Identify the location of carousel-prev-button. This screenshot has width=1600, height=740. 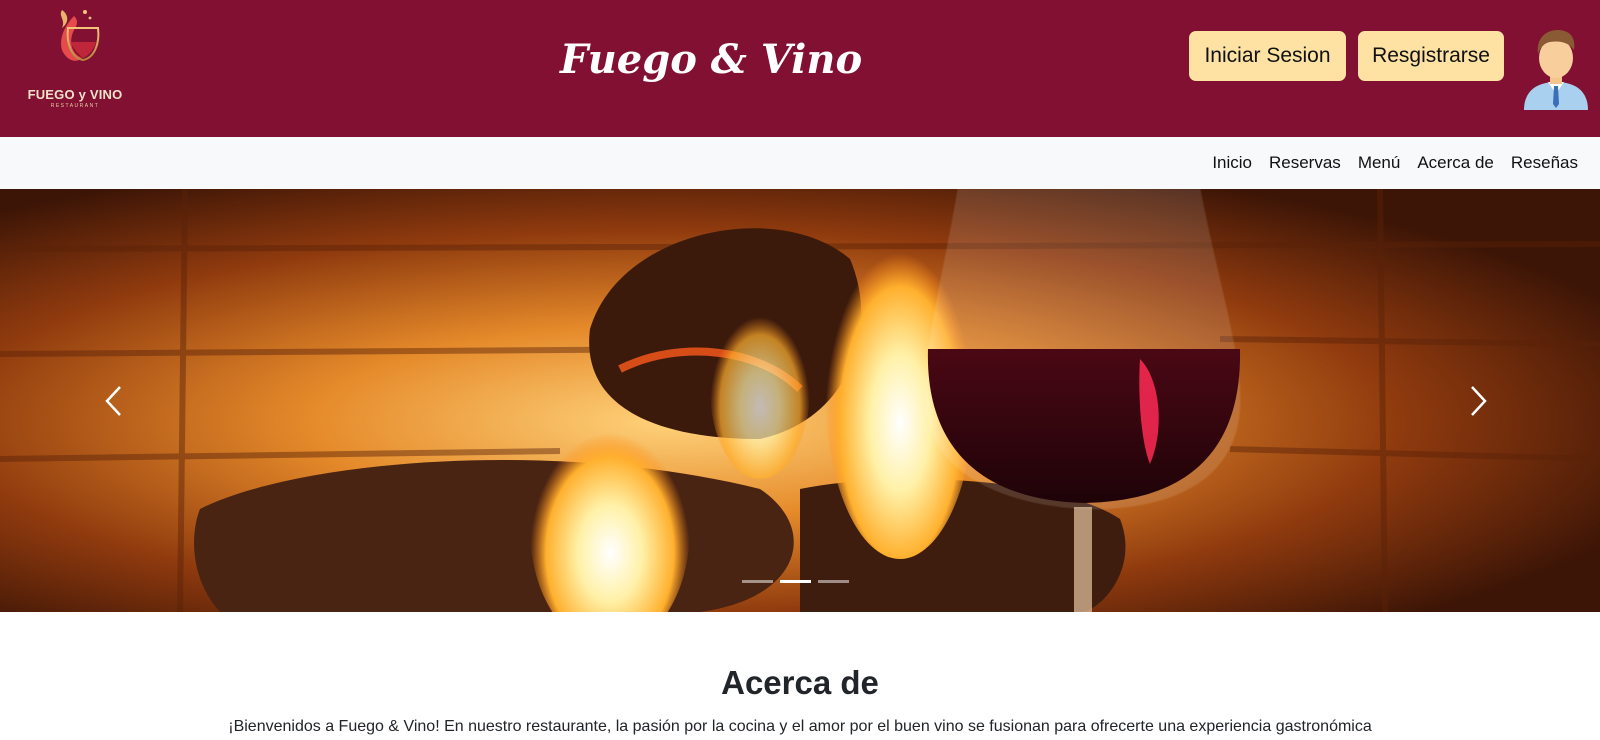
(114, 400).